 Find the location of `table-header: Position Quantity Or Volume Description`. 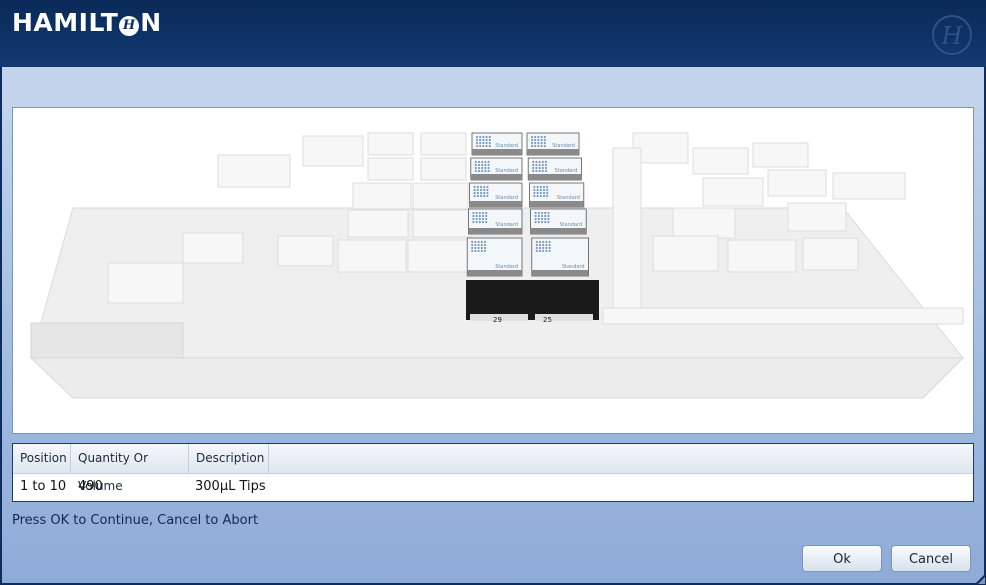

table-header: Position Quantity Or Volume Description is located at coordinates (493, 468).